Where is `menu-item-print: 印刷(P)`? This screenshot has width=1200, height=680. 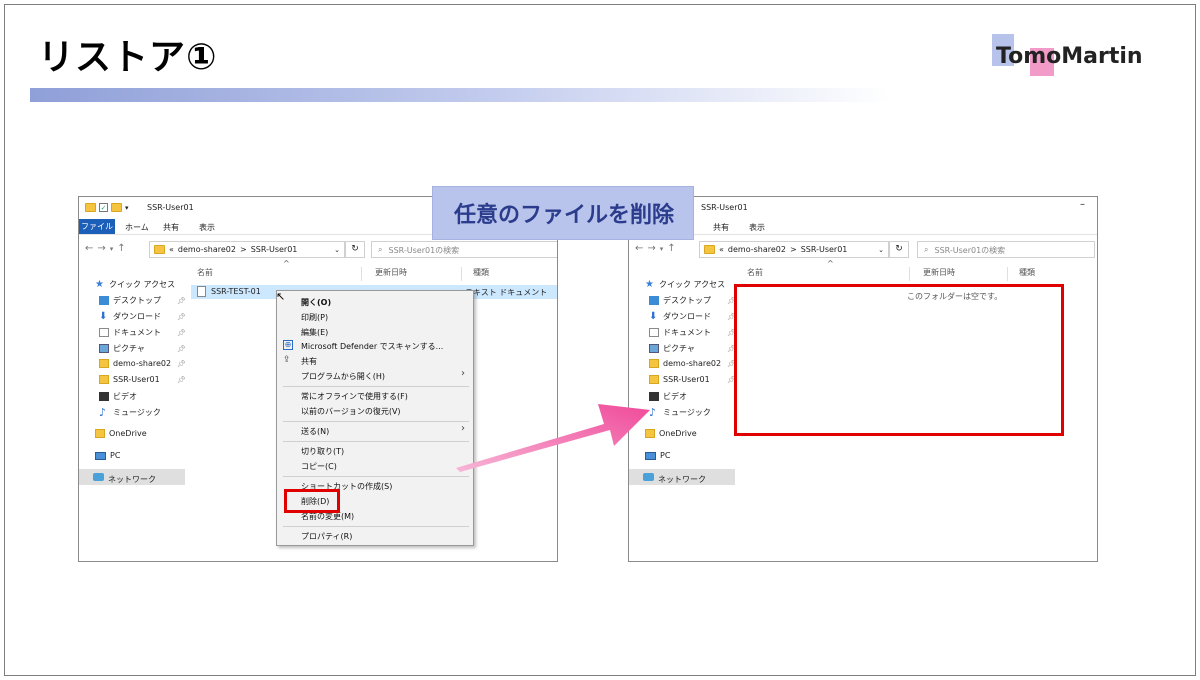
menu-item-print: 印刷(P) is located at coordinates (314, 317).